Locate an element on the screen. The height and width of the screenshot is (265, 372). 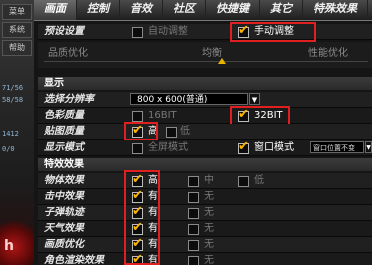
effect-row: 画质优化 ✔ 有 无 is located at coordinates (205, 245).